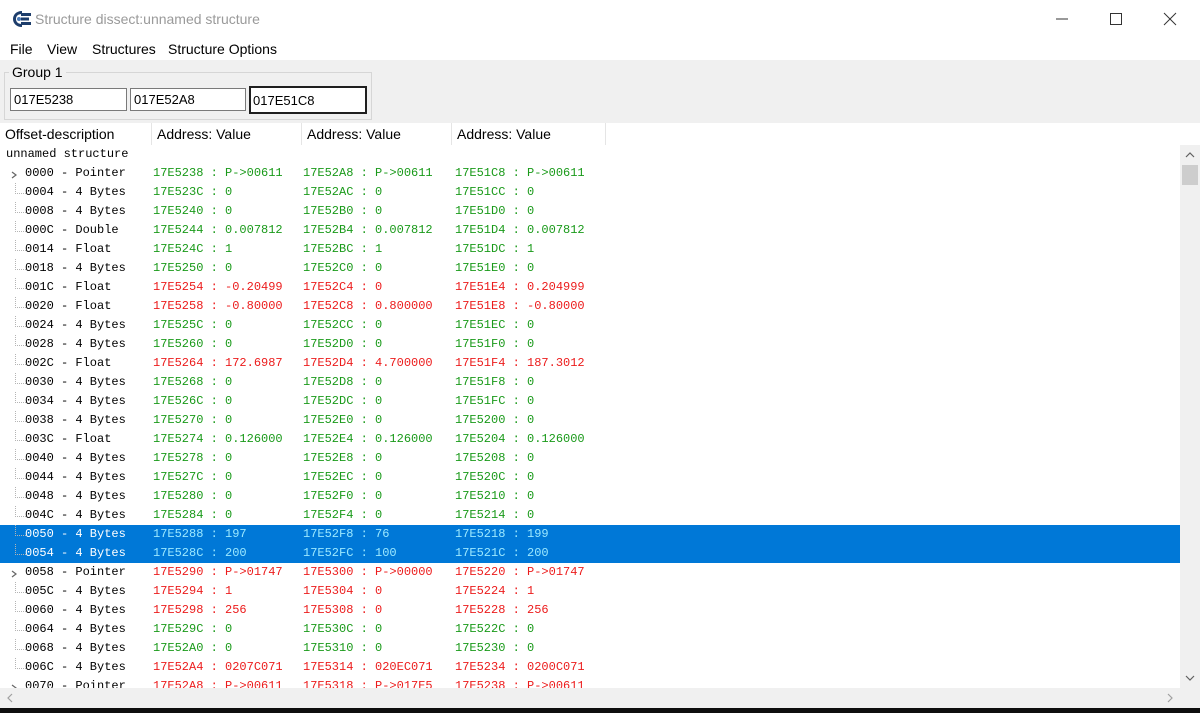 This screenshot has height=713, width=1200. What do you see at coordinates (377, 134) in the screenshot?
I see `column-header-address-2: Address: Value` at bounding box center [377, 134].